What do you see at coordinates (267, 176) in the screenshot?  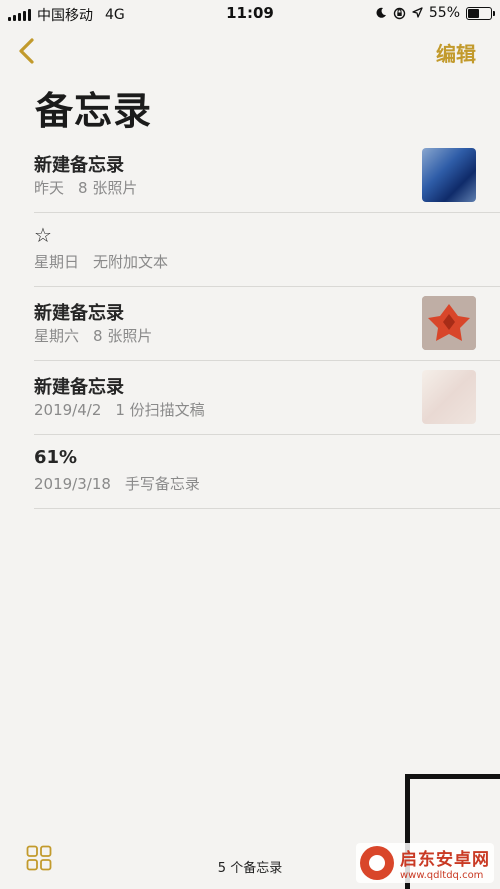 I see `note-item: 新建备忘录 昨天 8 张照片` at bounding box center [267, 176].